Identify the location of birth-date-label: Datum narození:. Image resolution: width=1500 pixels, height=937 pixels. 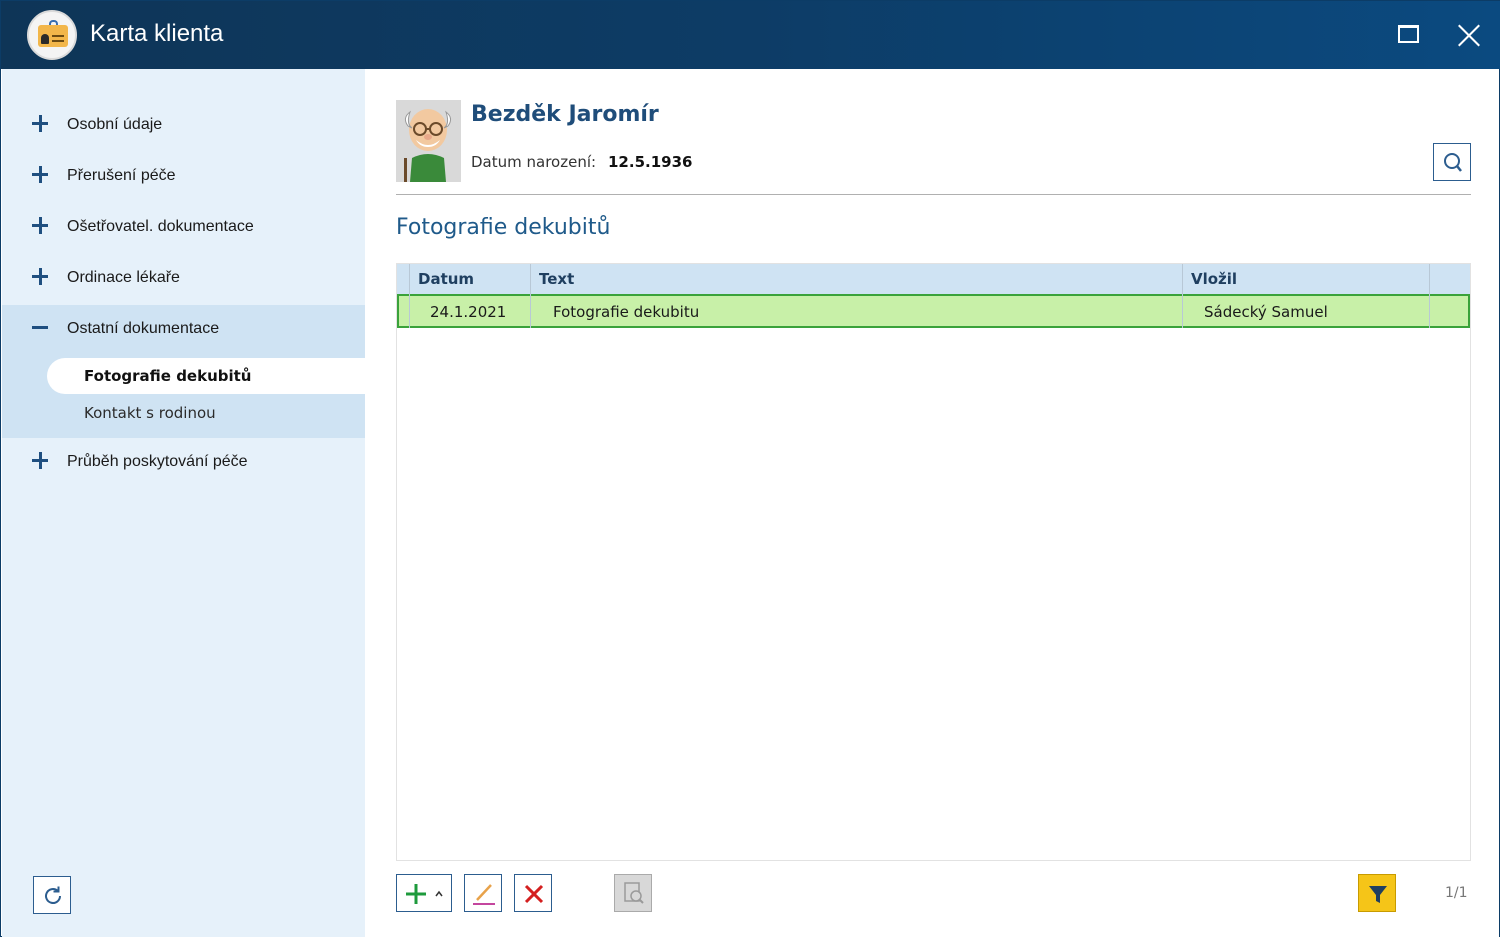
(534, 162).